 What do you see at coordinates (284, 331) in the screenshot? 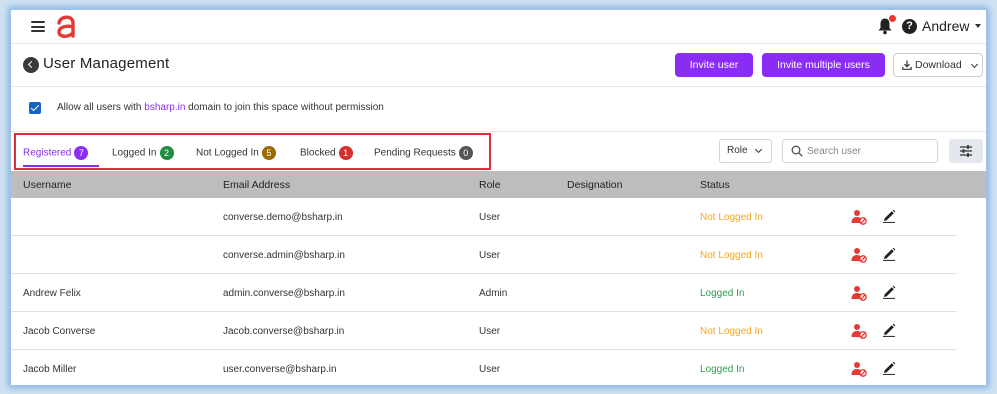
I see `cell-email: Jacob.converse@bsharp.in` at bounding box center [284, 331].